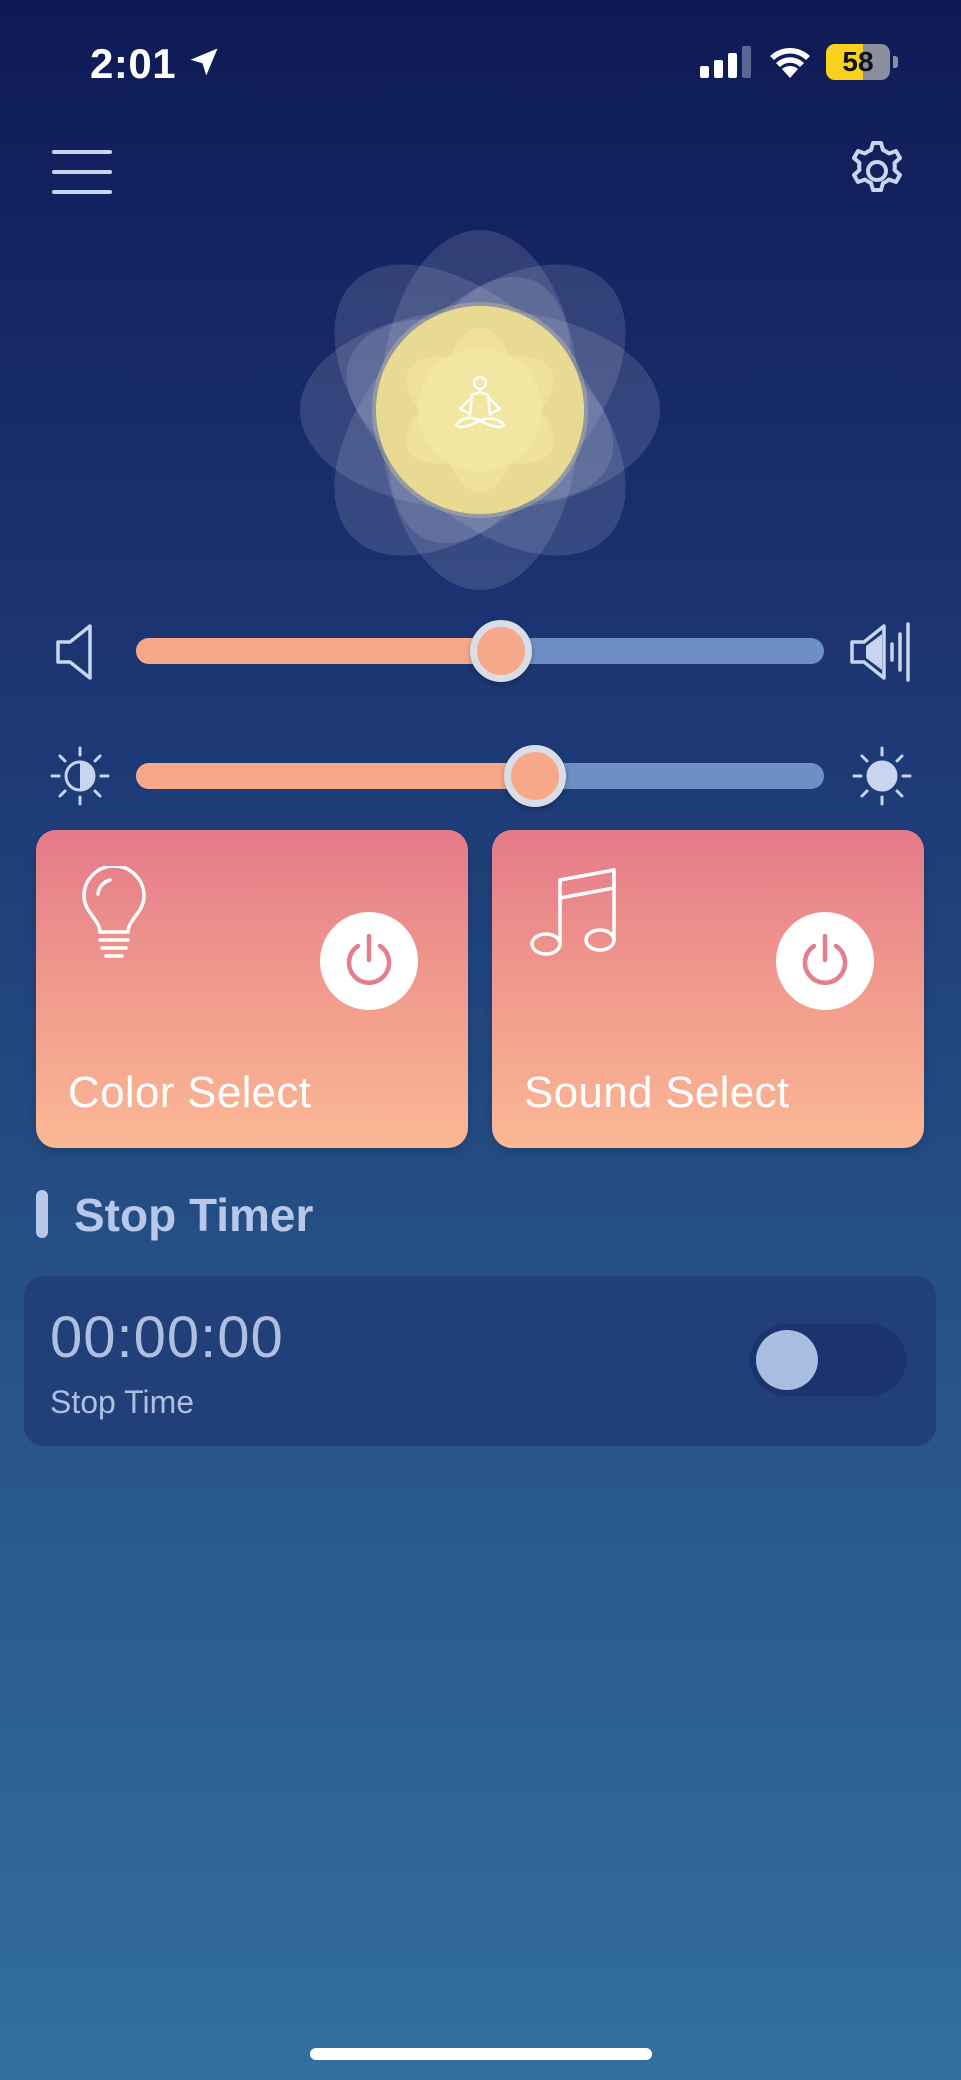 This screenshot has height=2080, width=961. I want to click on section-accent-bar, so click(42, 1214).